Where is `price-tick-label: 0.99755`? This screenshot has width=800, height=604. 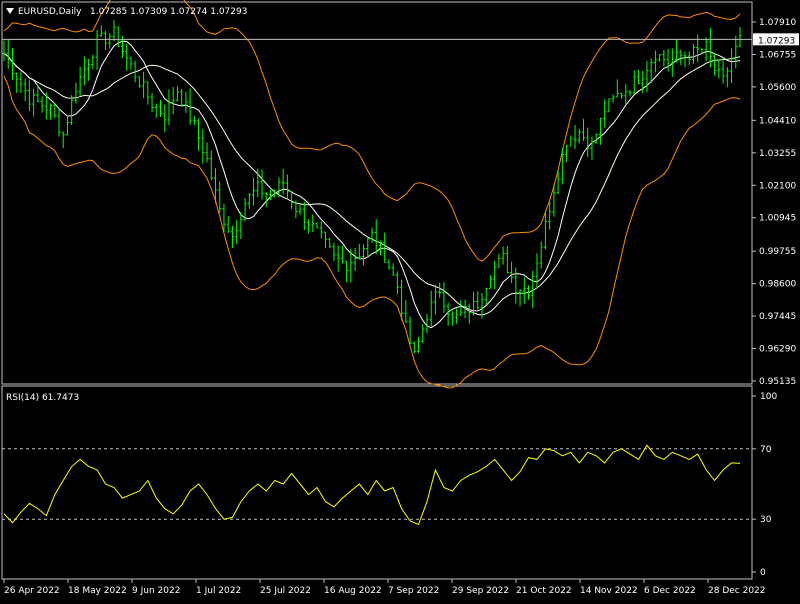 price-tick-label: 0.99755 is located at coordinates (777, 252).